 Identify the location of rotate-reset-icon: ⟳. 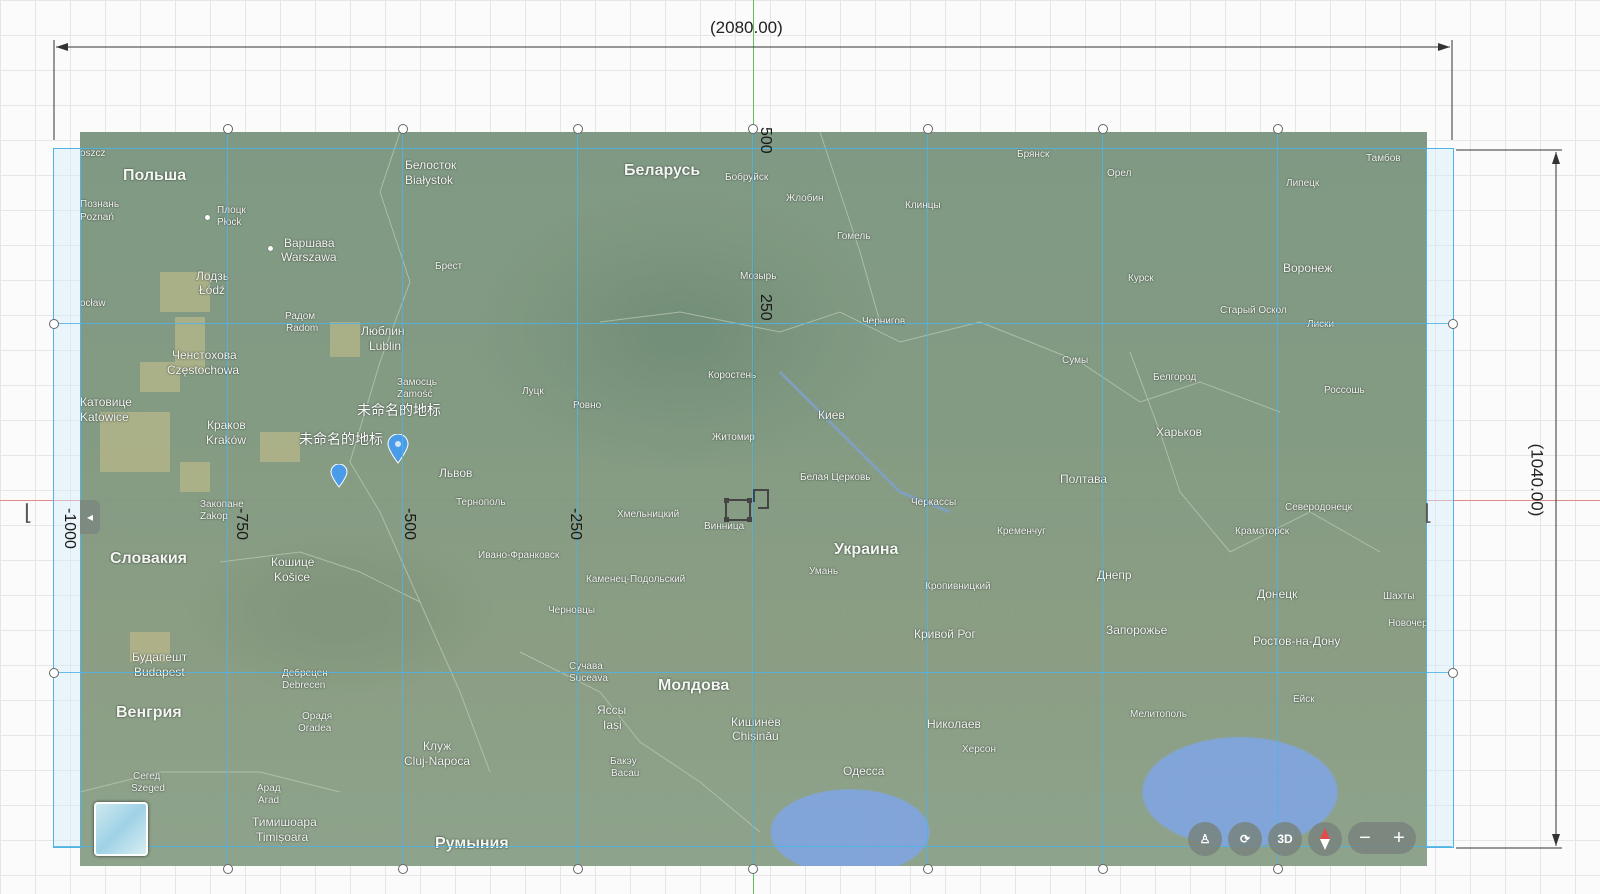
(1245, 839).